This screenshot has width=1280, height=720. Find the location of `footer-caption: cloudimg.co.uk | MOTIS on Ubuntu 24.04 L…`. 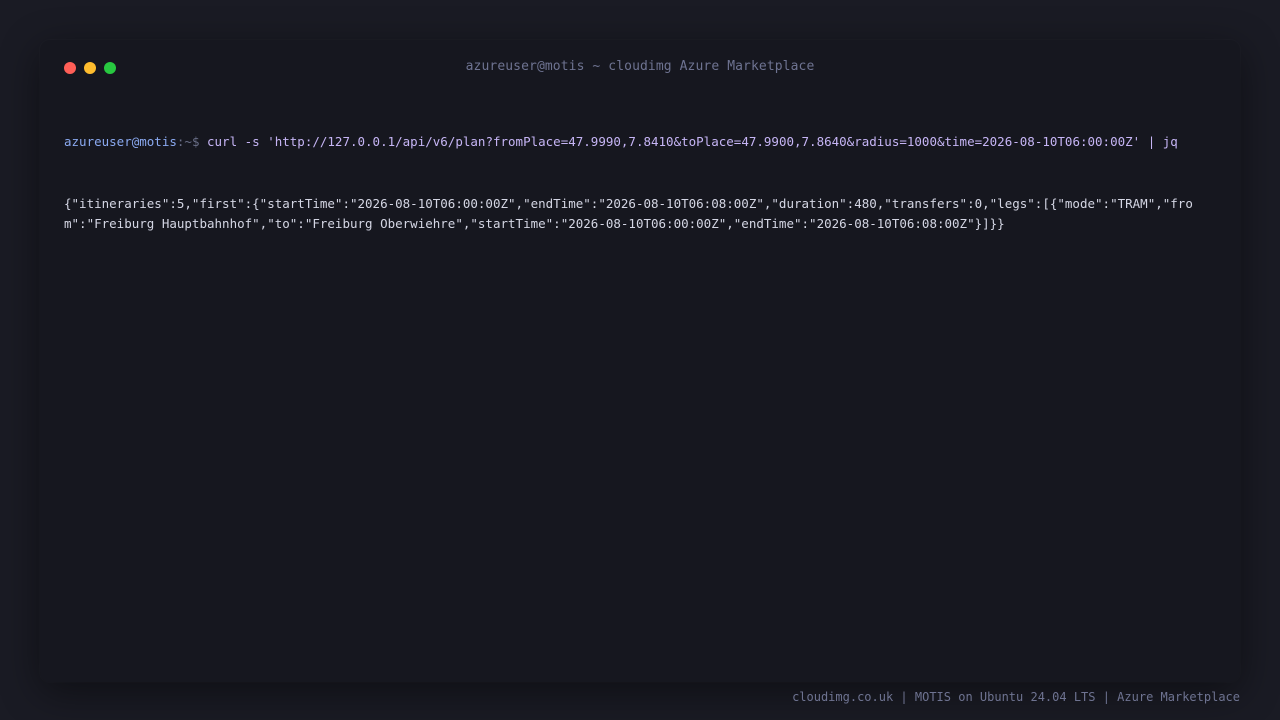

footer-caption: cloudimg.co.uk | MOTIS on Ubuntu 24.04 L… is located at coordinates (1016, 697).